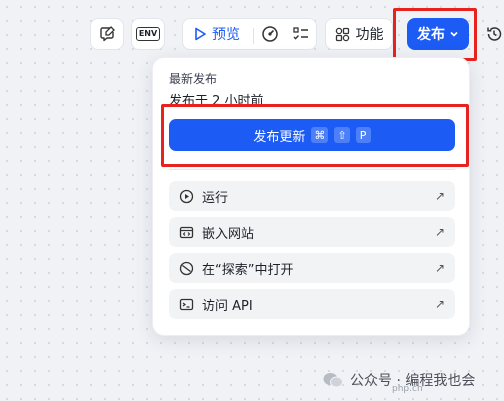  I want to click on apps-icon, so click(342, 34).